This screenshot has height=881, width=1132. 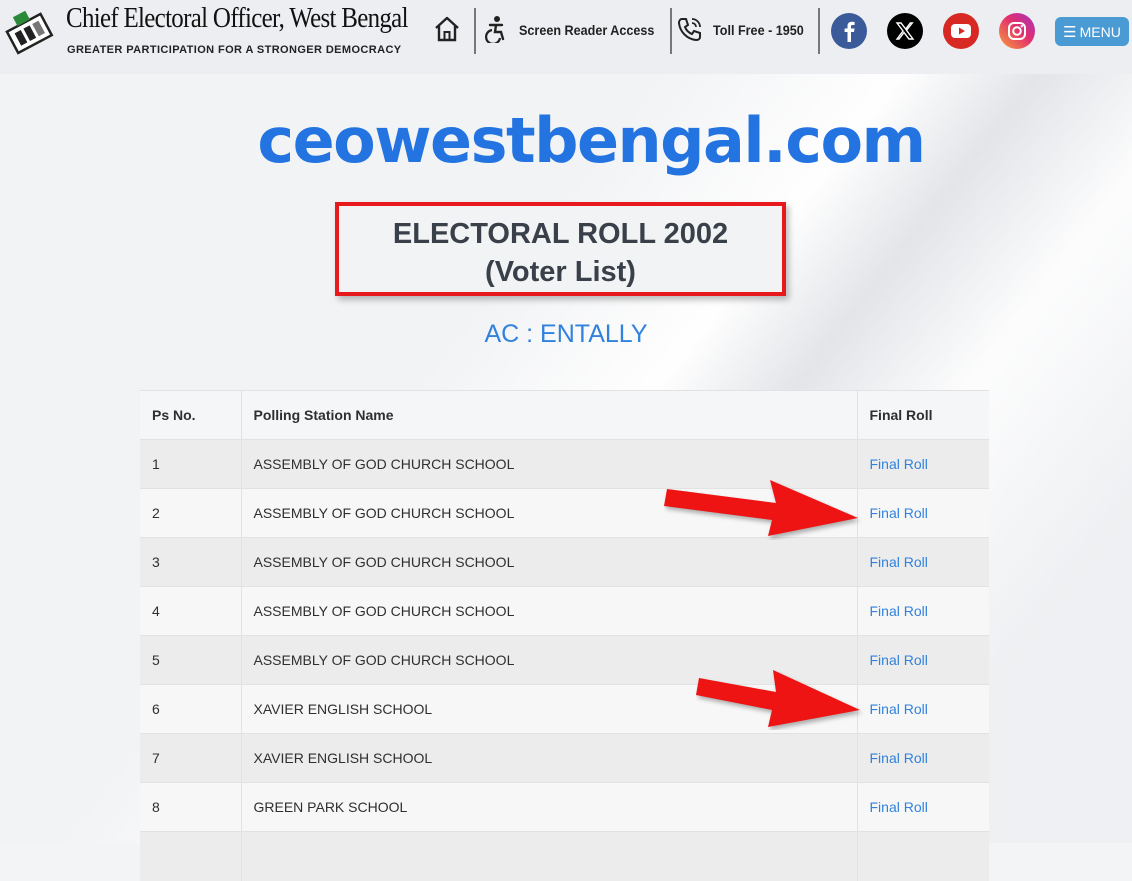 What do you see at coordinates (190, 709) in the screenshot?
I see `ps-no-cell: 6` at bounding box center [190, 709].